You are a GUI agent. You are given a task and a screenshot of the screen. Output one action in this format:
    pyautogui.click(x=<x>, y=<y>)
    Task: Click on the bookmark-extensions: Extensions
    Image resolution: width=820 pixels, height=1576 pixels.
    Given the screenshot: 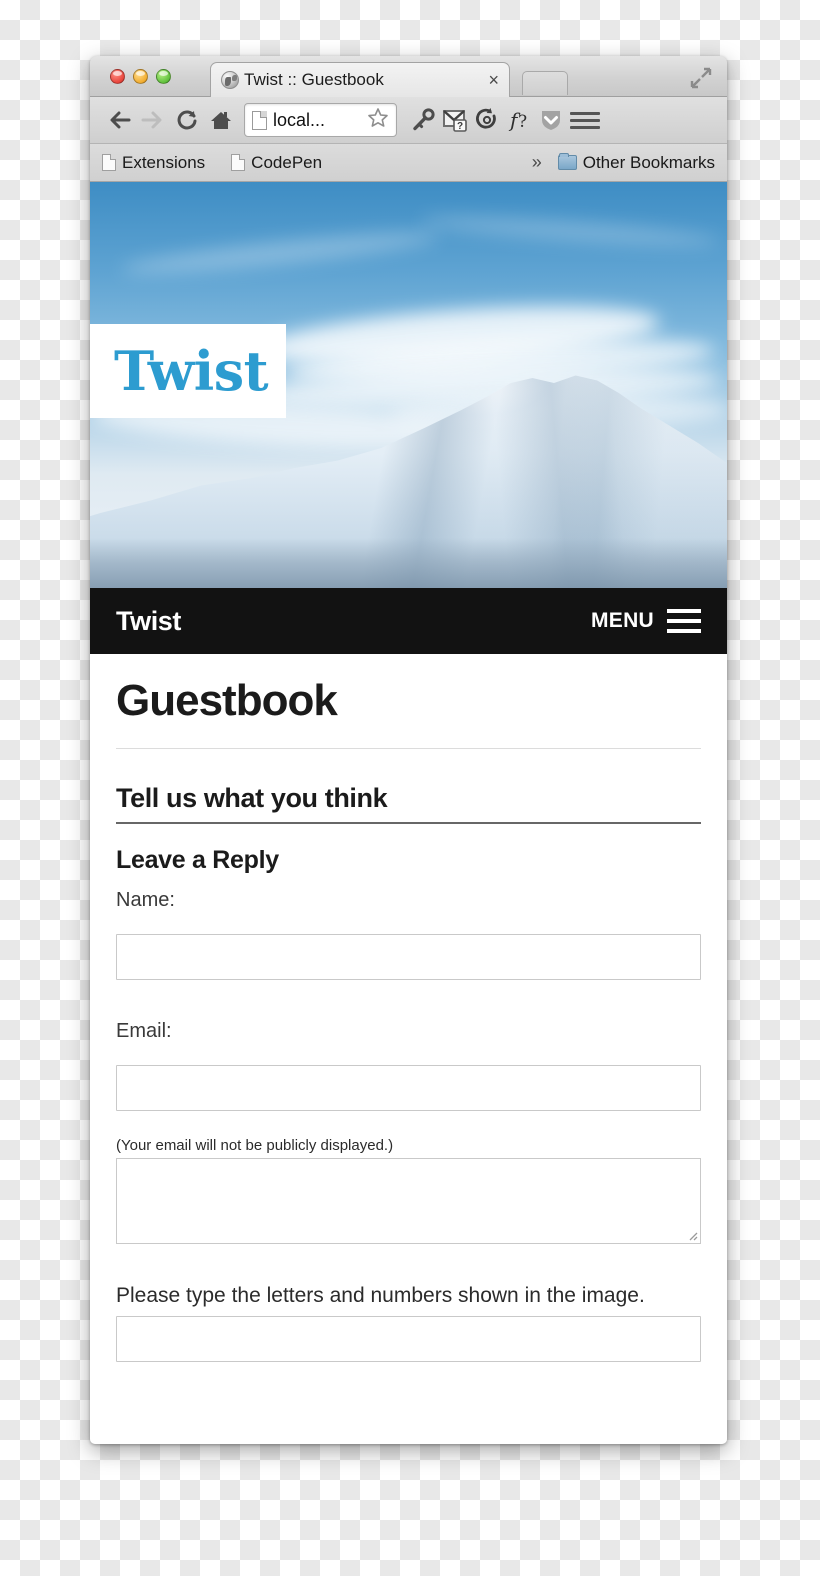 What is the action you would take?
    pyautogui.click(x=153, y=163)
    